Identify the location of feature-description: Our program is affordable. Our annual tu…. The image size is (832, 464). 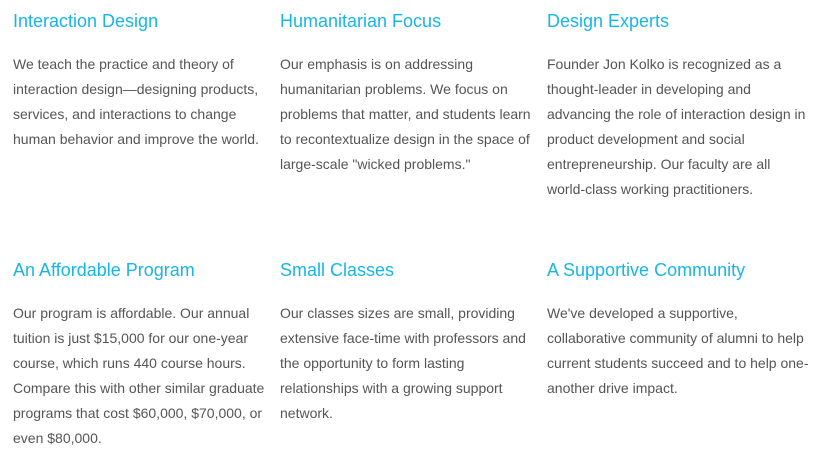
(139, 375).